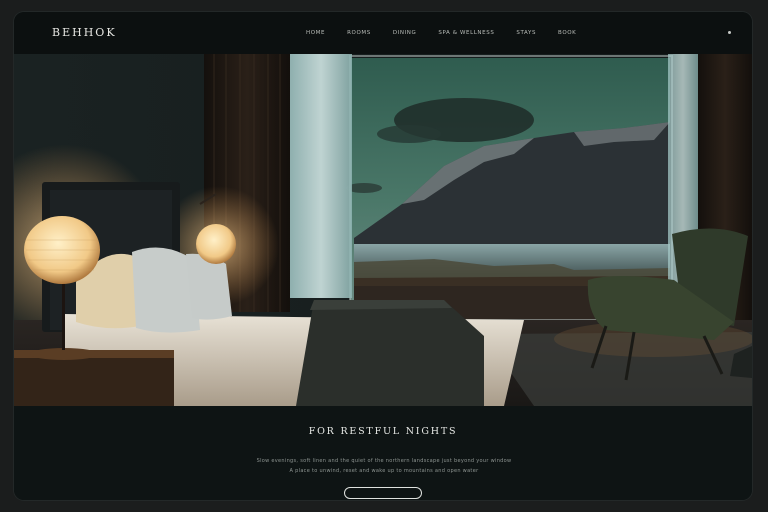 The width and height of the screenshot is (768, 512). I want to click on nav-item-rooms: ROOMS, so click(359, 33).